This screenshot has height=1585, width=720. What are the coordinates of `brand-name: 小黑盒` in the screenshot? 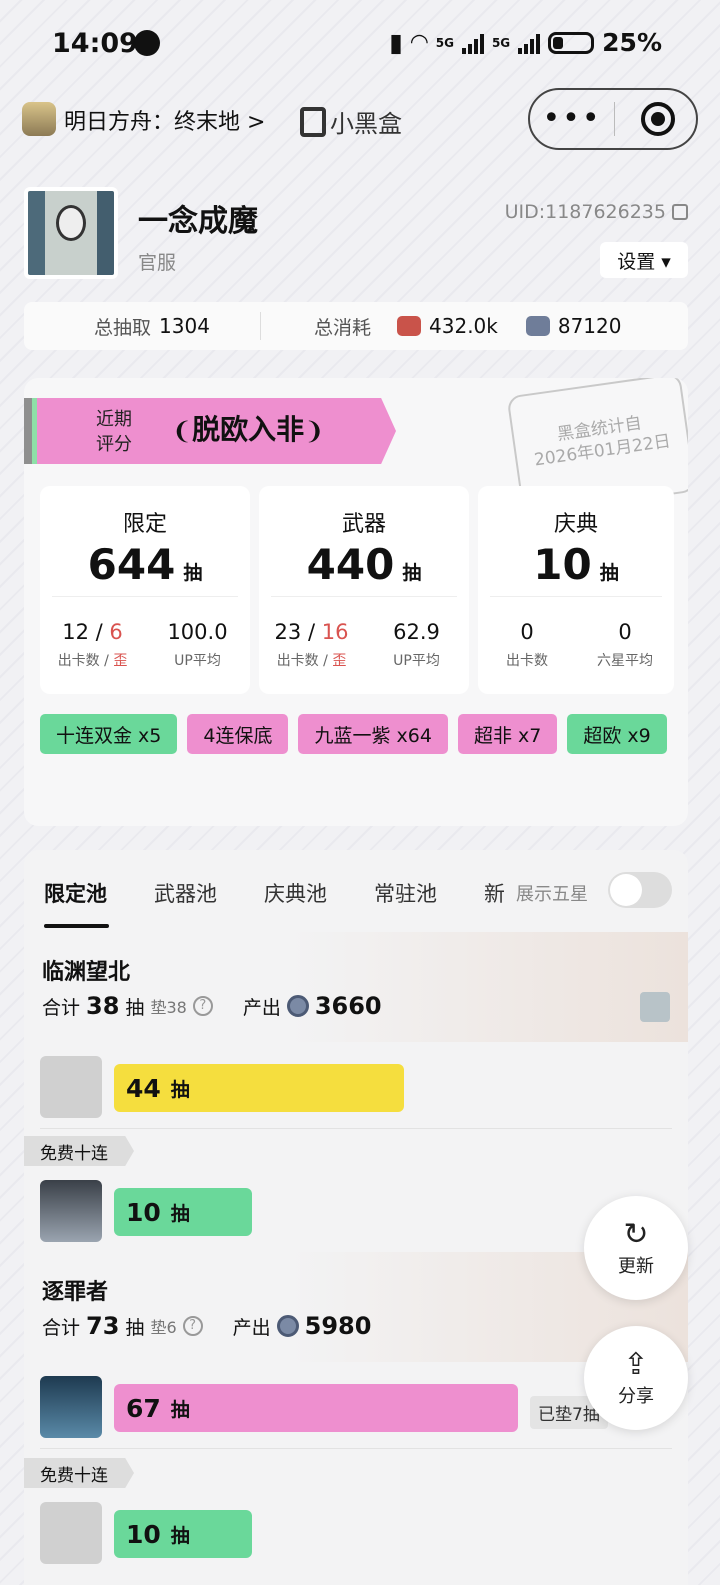 It's located at (366, 124).